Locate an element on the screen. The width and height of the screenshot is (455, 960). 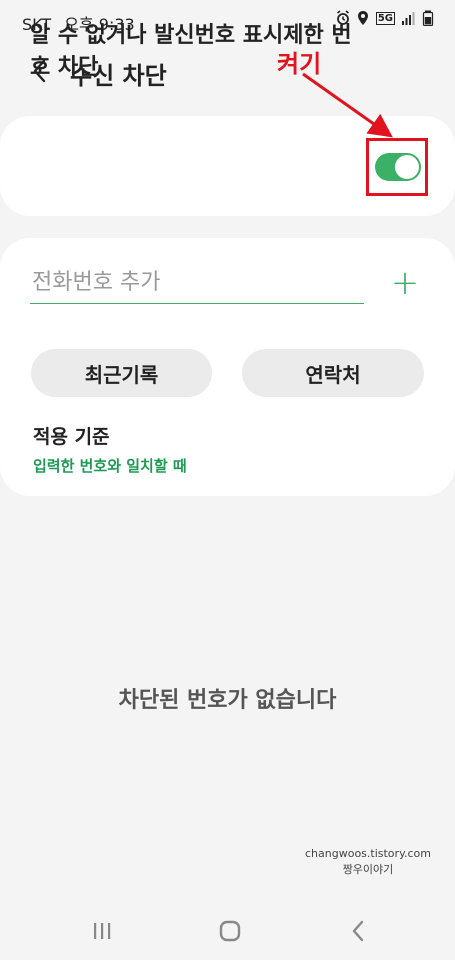
recent-log-button: 최근기록 is located at coordinates (121, 373).